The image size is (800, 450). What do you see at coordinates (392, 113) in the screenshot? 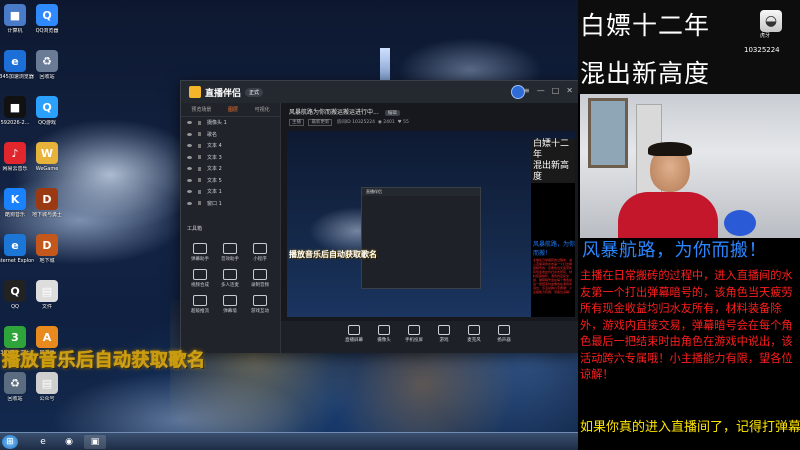
I see `edit-title-button: 编辑` at bounding box center [392, 113].